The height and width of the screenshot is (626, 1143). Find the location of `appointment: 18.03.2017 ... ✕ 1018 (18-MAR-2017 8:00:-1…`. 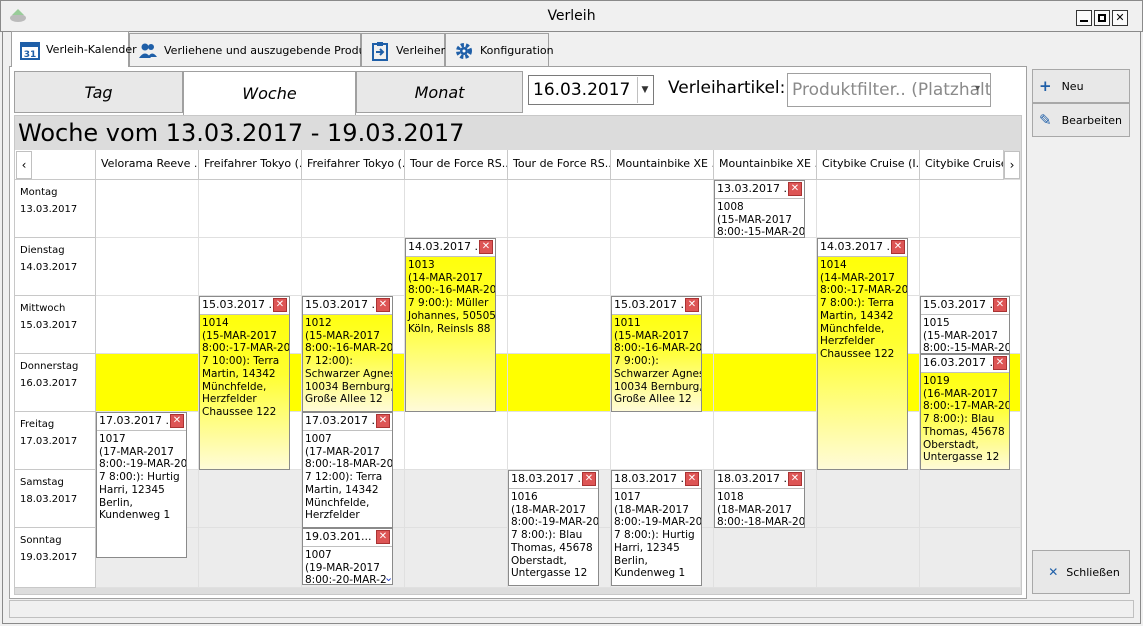

appointment: 18.03.2017 ... ✕ 1018 (18-MAR-2017 8:00:-1… is located at coordinates (759, 499).